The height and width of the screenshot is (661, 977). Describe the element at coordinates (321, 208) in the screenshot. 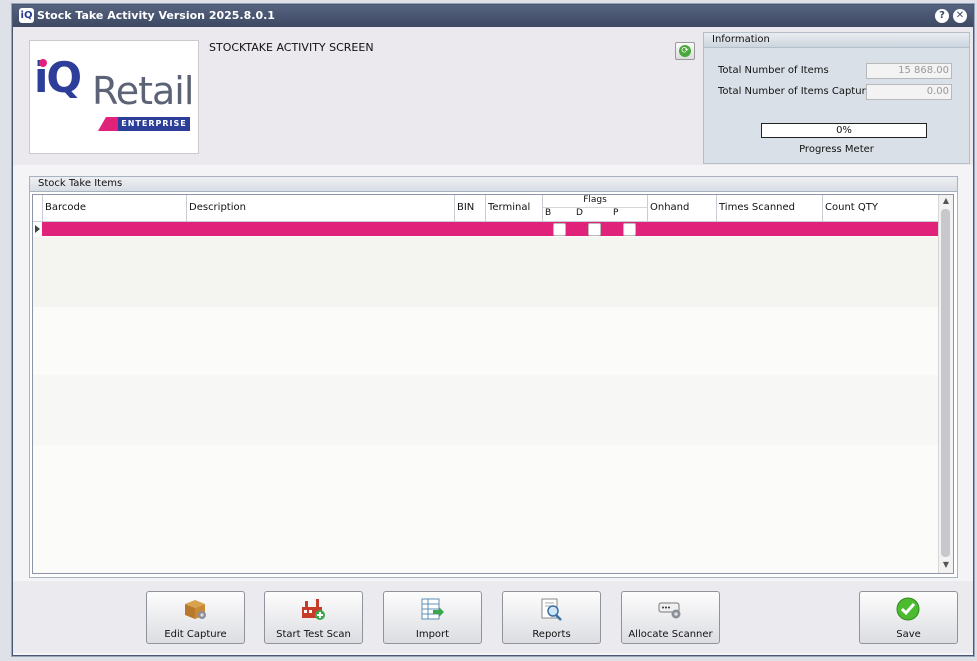

I see `column-description: Description` at that location.